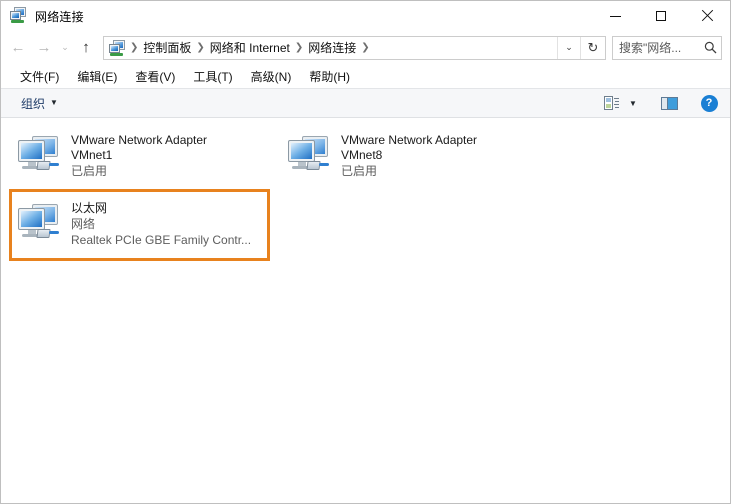 The height and width of the screenshot is (504, 731). I want to click on menu-view: 查看(V), so click(155, 76).